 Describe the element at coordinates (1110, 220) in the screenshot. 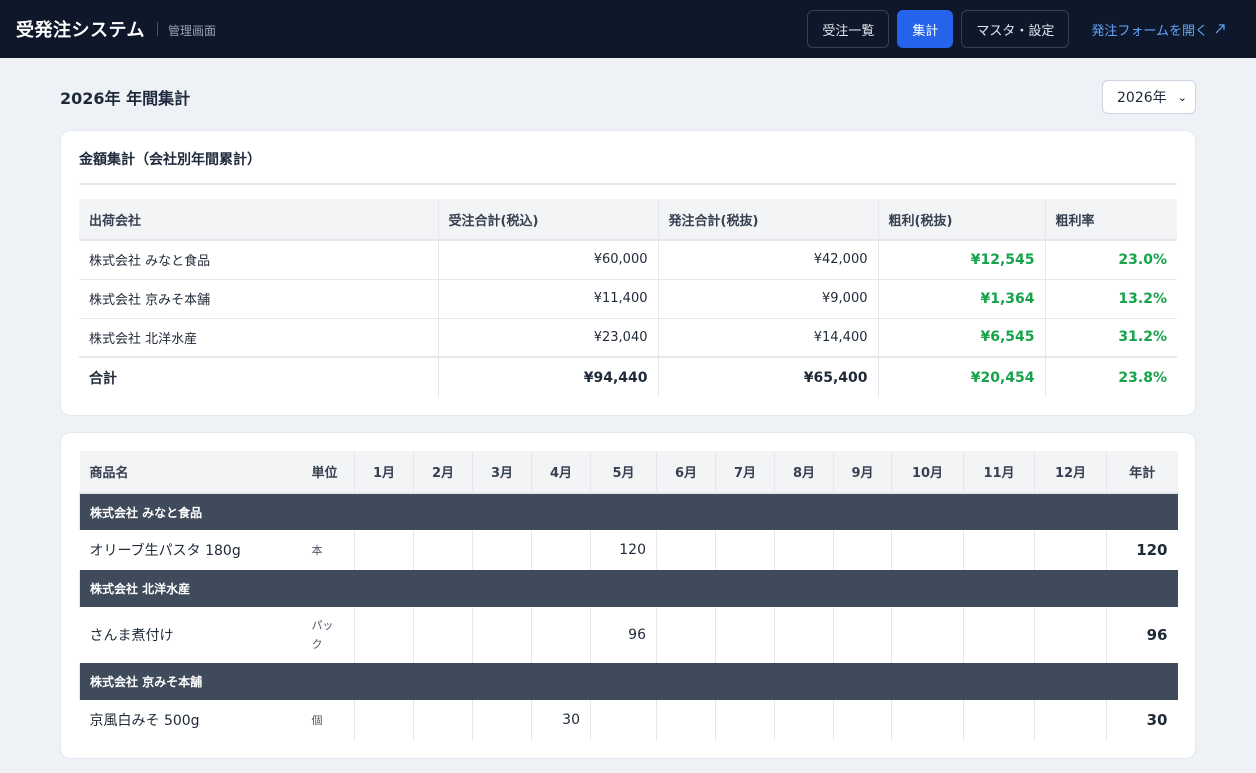

I see `col-header-margin: 粗利率` at that location.